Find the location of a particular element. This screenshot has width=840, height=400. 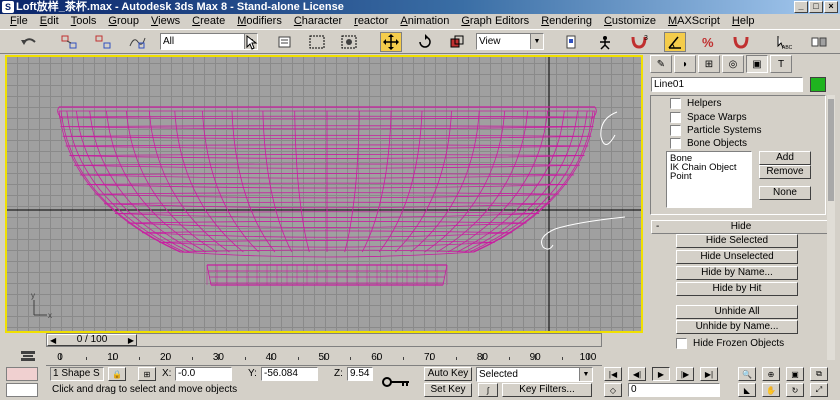

set-key-icon is located at coordinates (396, 382).